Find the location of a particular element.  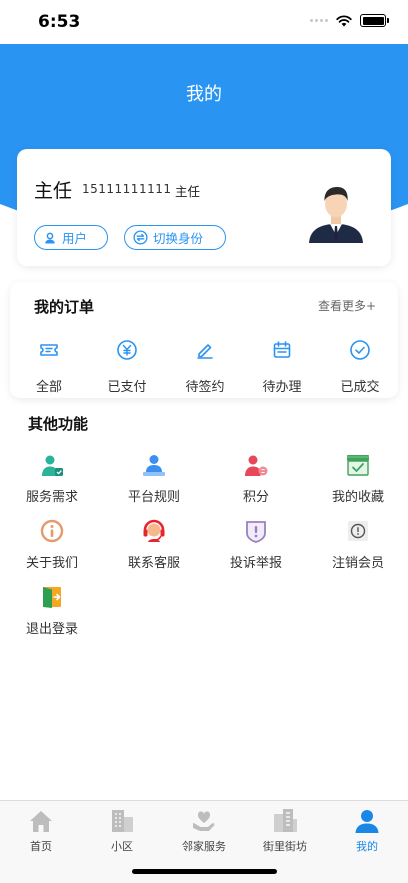

platform-rules-label: 平台规则 is located at coordinates (153, 497).